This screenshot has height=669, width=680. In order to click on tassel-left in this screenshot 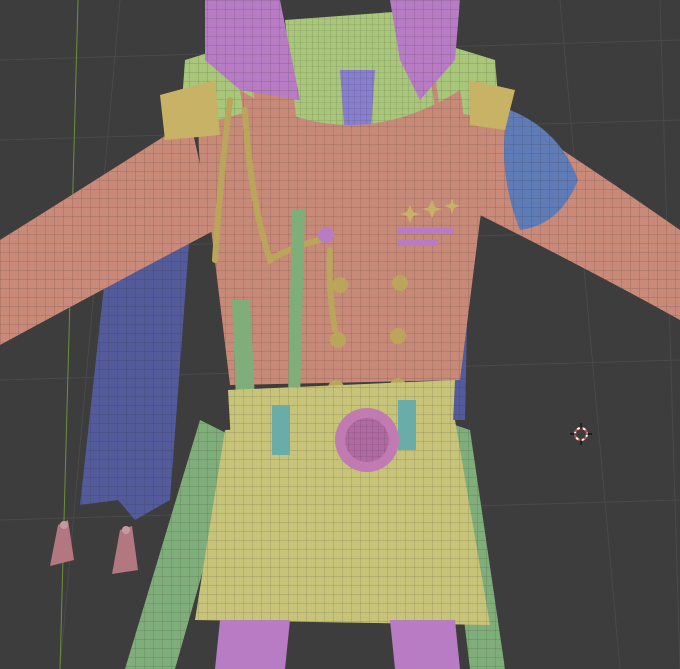, I will do `click(62, 543)`.